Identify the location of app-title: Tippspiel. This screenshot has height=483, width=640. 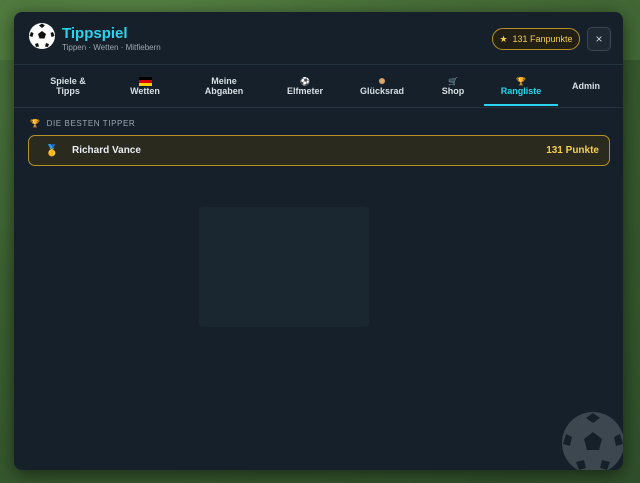
(95, 33).